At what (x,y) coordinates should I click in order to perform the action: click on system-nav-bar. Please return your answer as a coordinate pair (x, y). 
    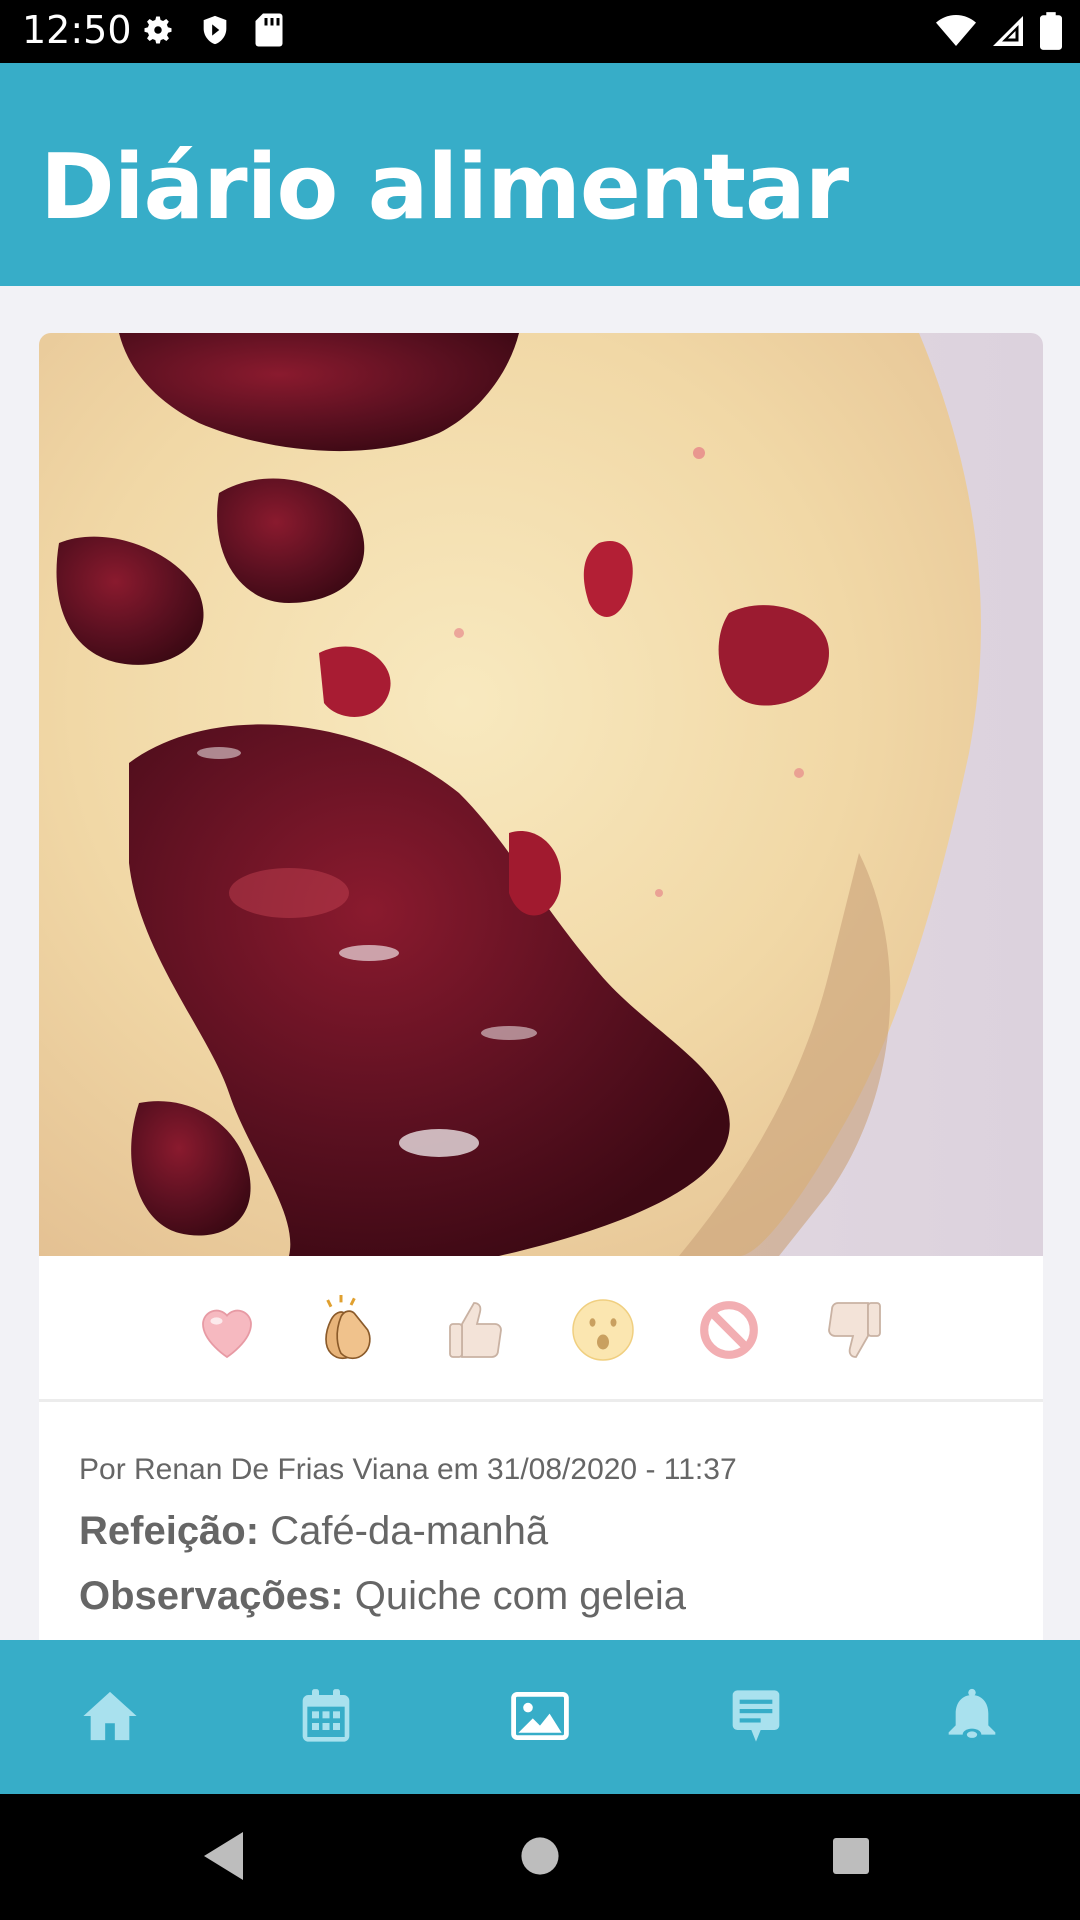
    Looking at the image, I should click on (540, 1857).